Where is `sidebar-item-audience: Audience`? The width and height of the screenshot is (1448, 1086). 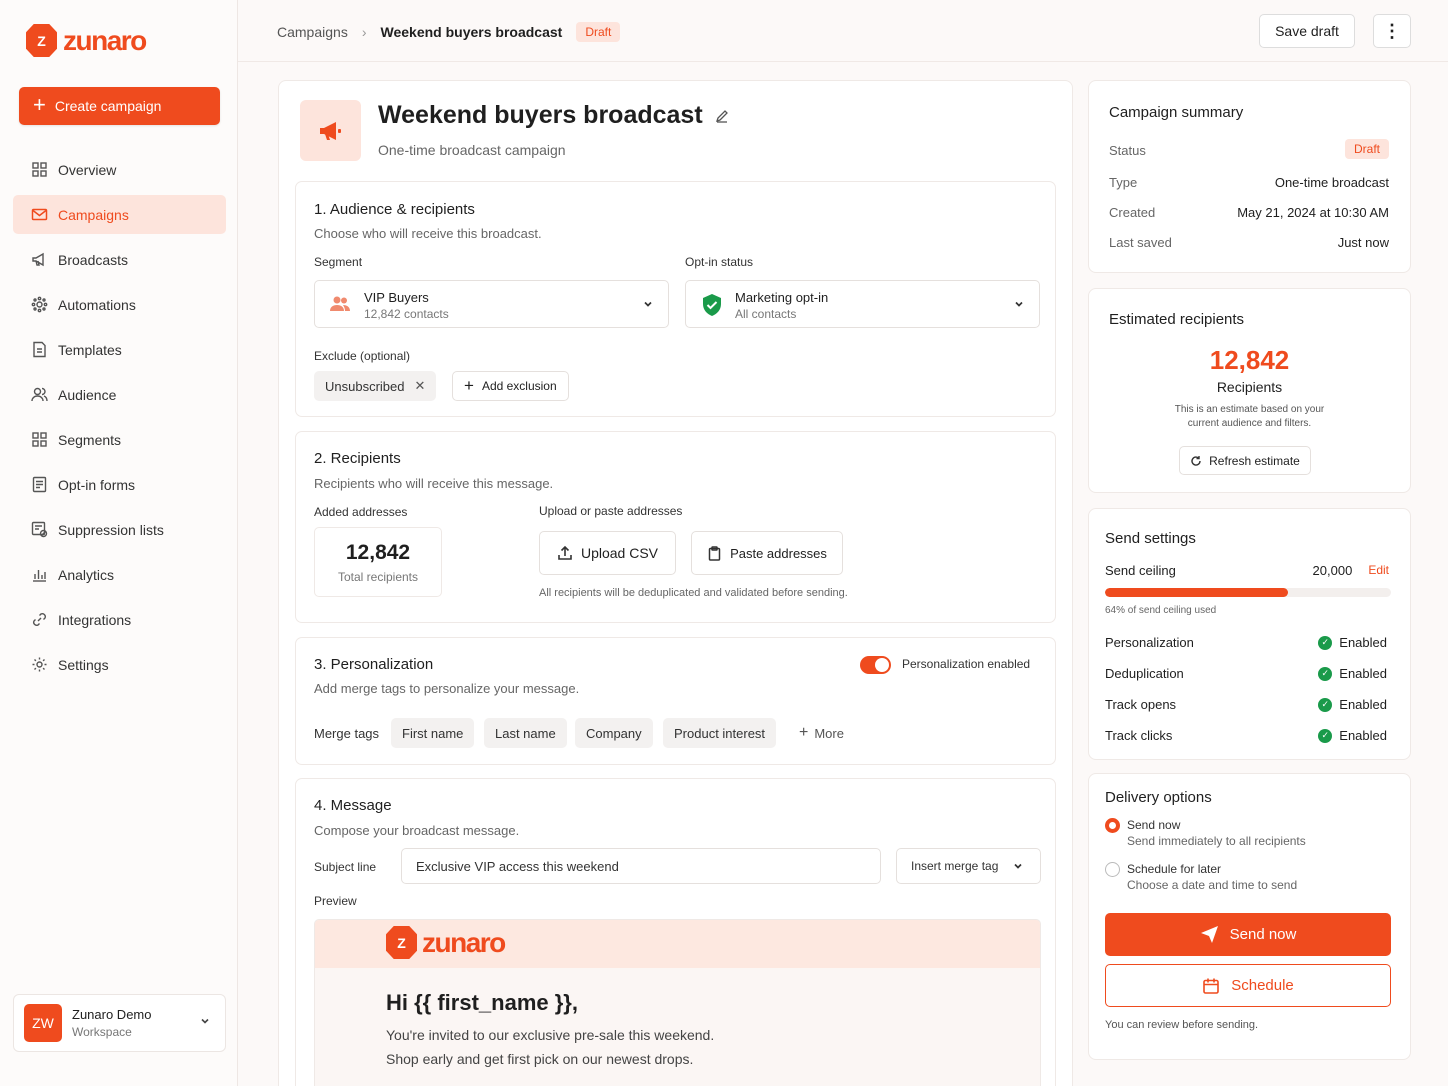
sidebar-item-audience: Audience is located at coordinates (119, 394).